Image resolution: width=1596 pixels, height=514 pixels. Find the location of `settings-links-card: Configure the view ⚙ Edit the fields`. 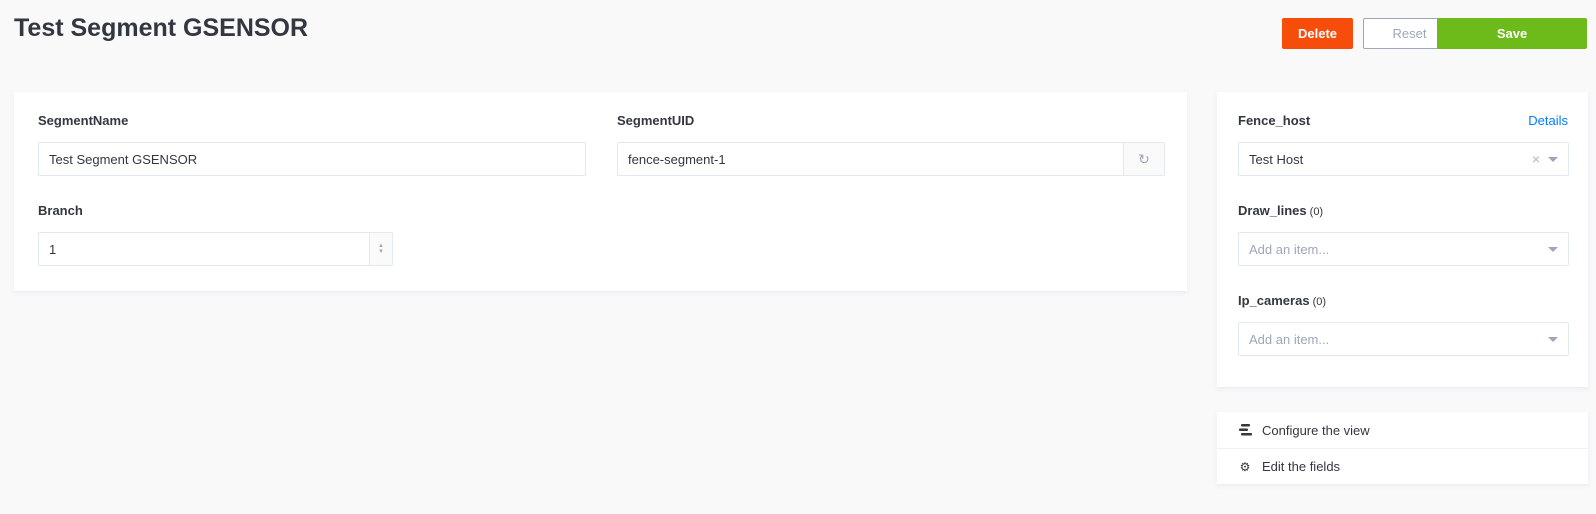

settings-links-card: Configure the view ⚙ Edit the fields is located at coordinates (1402, 448).